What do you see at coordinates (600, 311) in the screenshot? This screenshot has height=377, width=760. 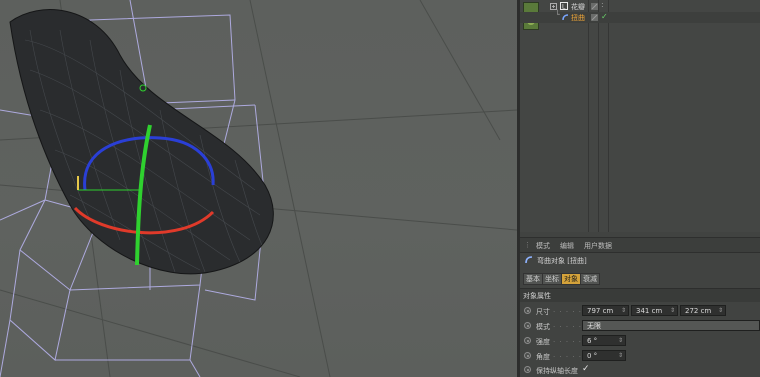 I see `size-x-value: 797 cm` at bounding box center [600, 311].